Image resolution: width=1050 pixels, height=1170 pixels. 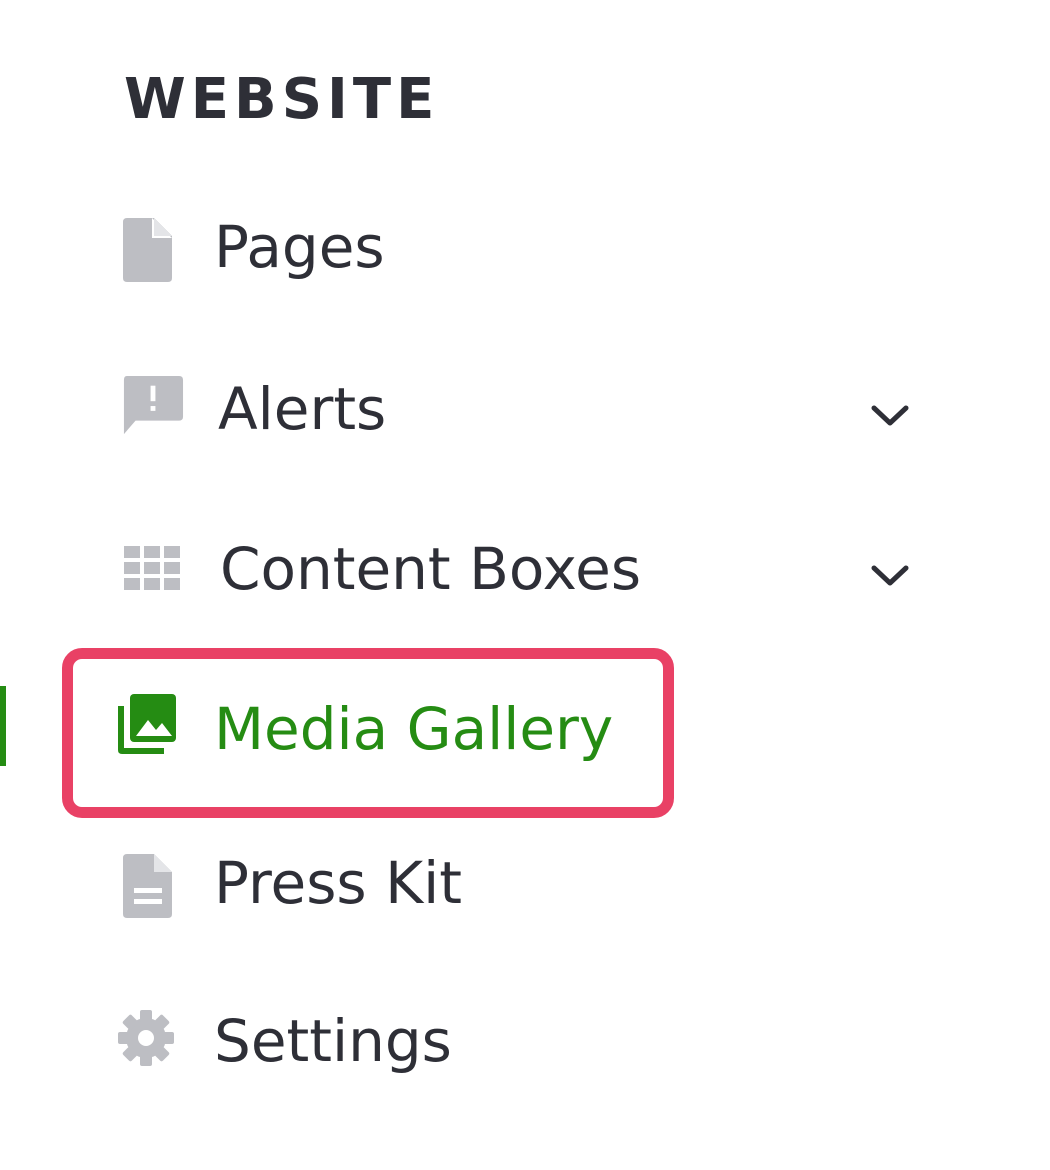 What do you see at coordinates (282, 99) in the screenshot?
I see `section-title: WEBSITE` at bounding box center [282, 99].